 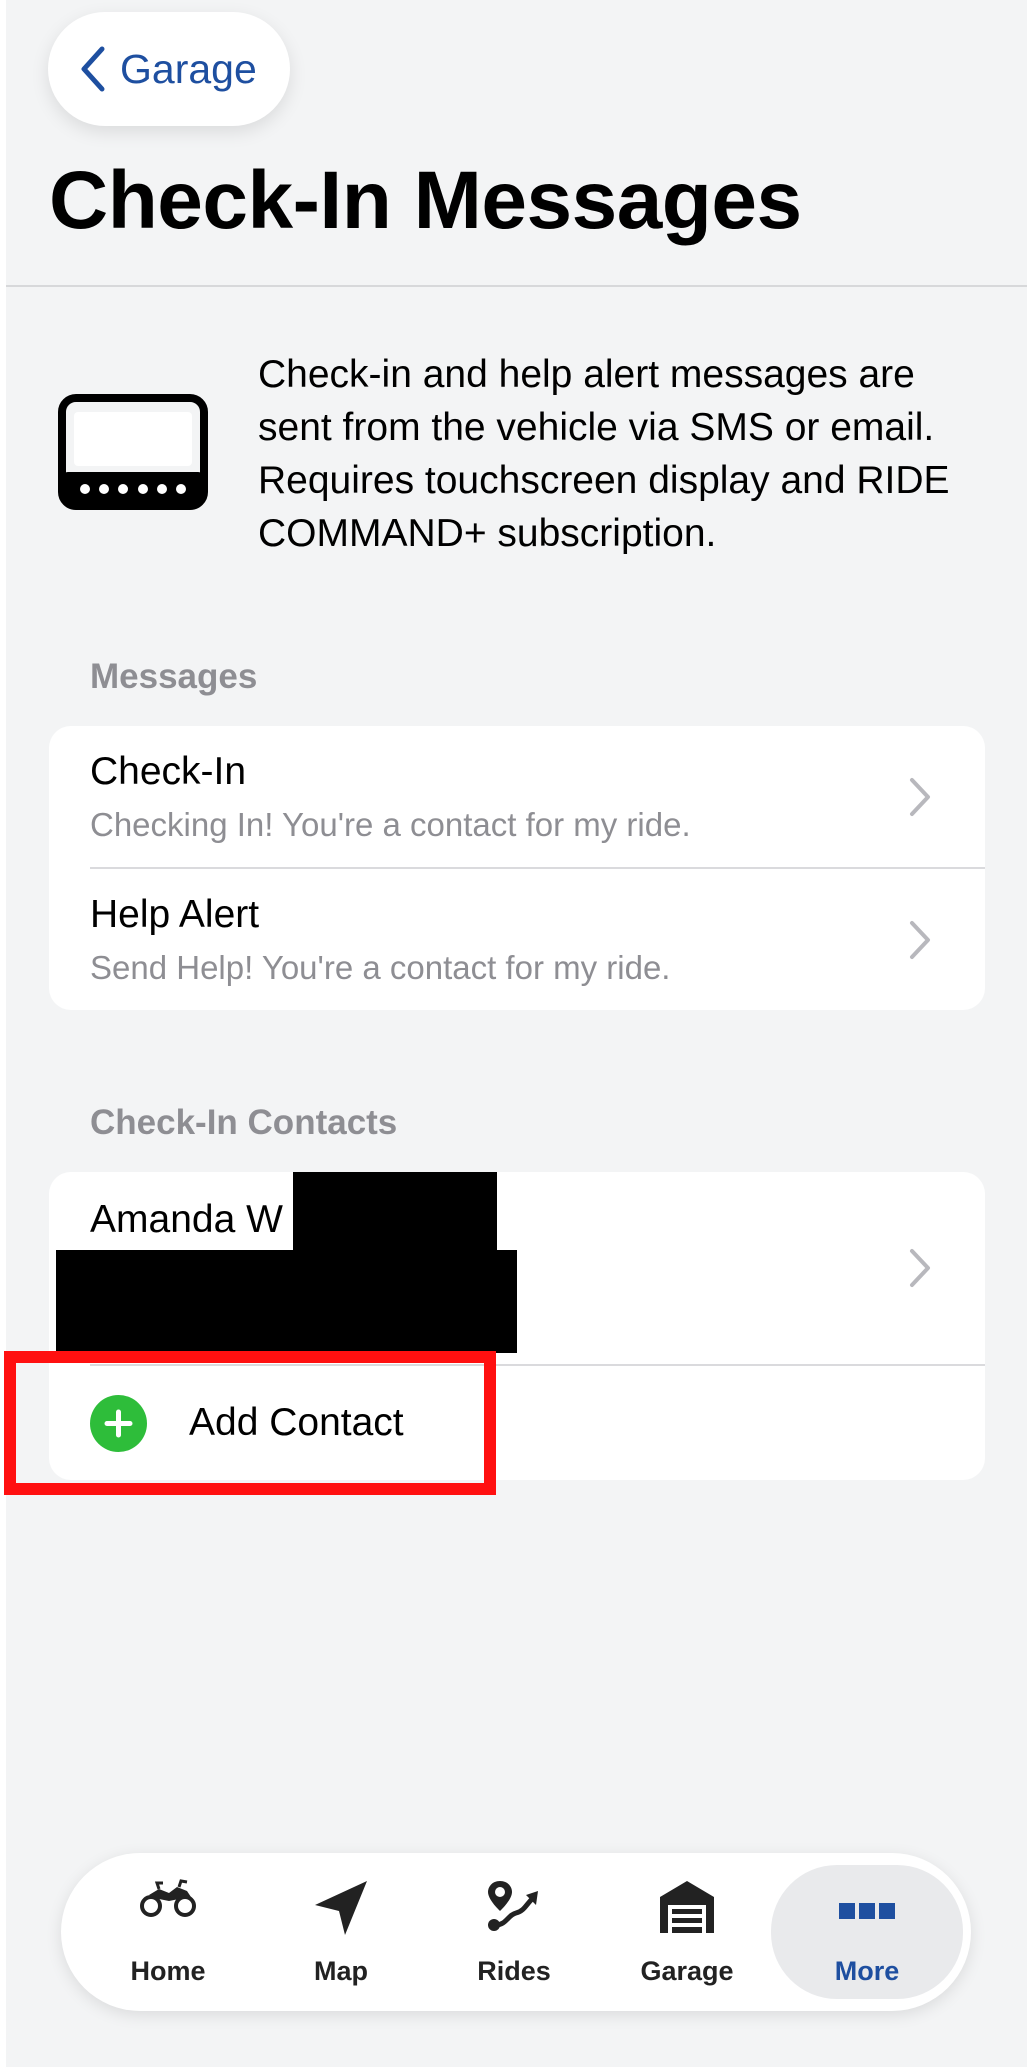 I want to click on back-button-label: Garage, so click(x=188, y=68).